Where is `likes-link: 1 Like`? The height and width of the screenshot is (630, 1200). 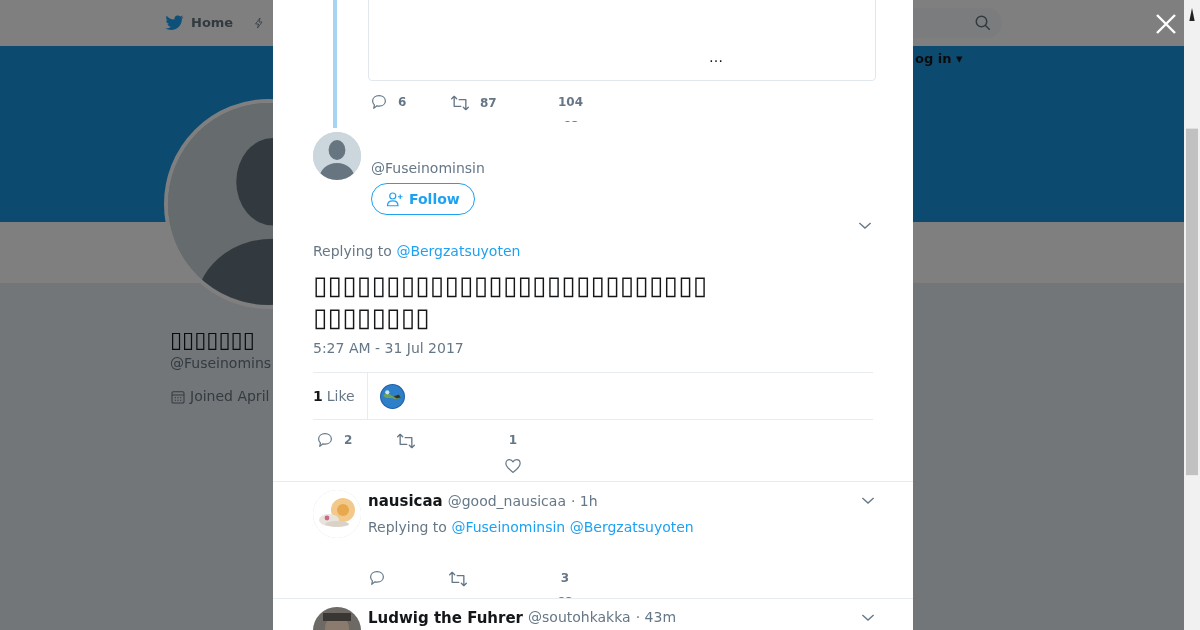
likes-link: 1 Like is located at coordinates (340, 396).